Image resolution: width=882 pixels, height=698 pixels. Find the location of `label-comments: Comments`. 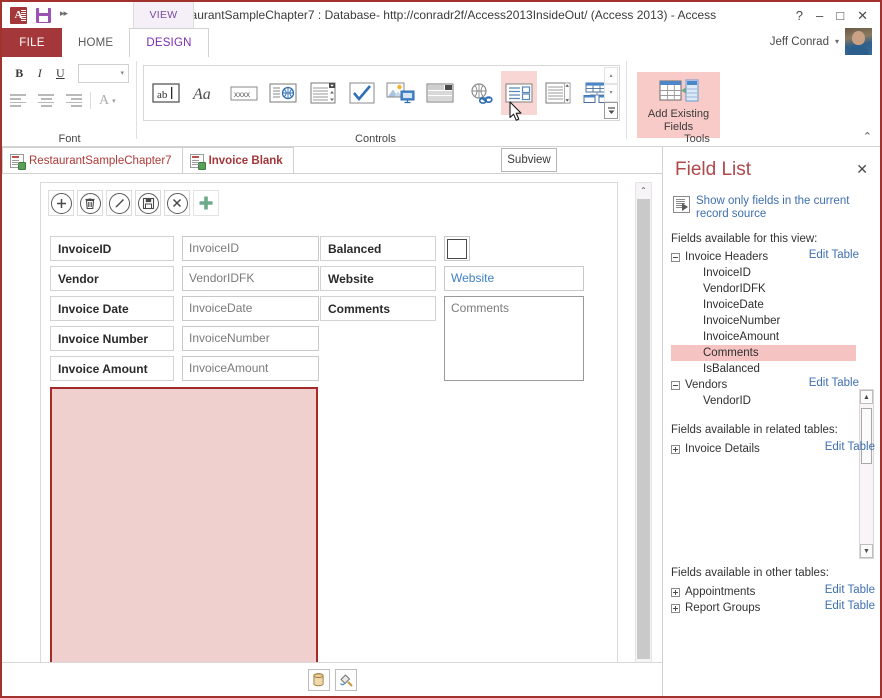

label-comments: Comments is located at coordinates (378, 308).